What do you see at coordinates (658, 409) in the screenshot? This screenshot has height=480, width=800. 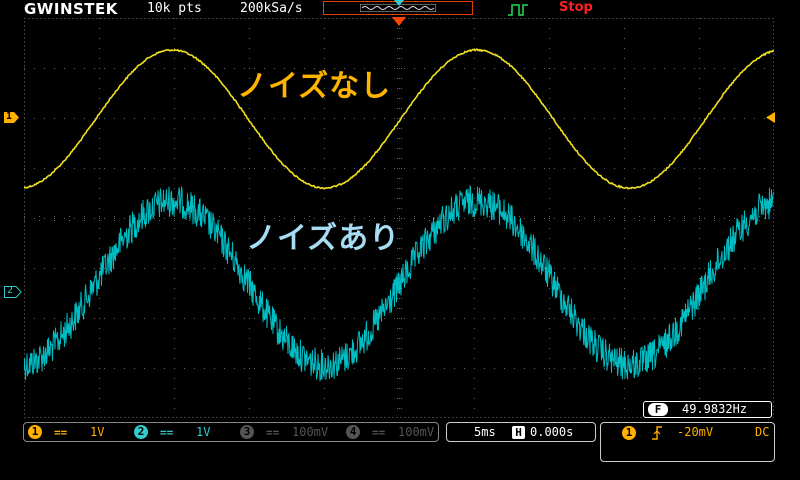 I see `frequency-badge: F` at bounding box center [658, 409].